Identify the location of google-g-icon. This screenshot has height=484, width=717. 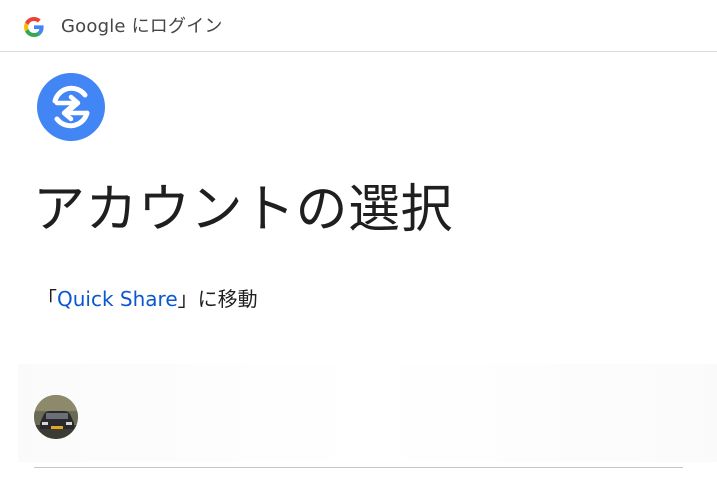
(34, 27).